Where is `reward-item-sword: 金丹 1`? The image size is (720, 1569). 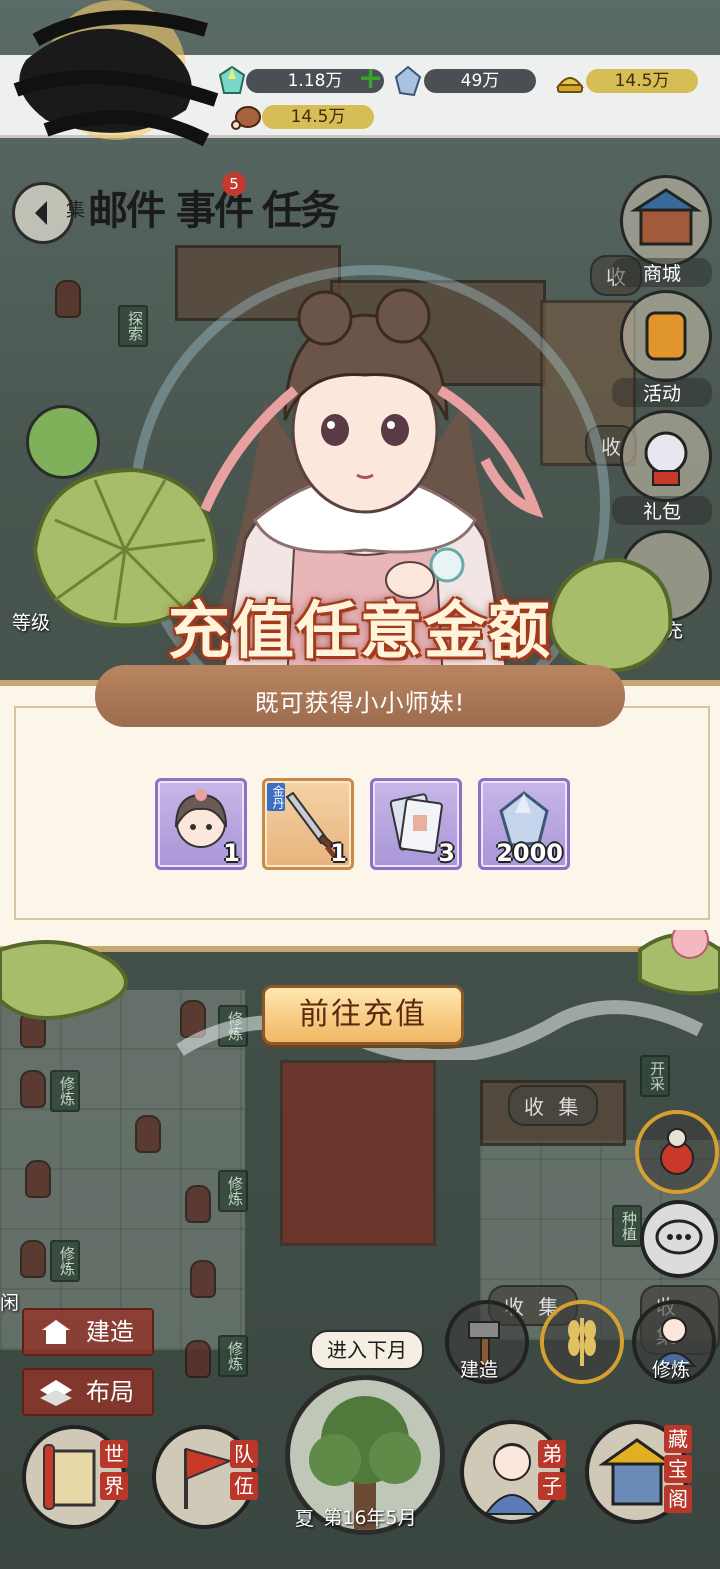 reward-item-sword: 金丹 1 is located at coordinates (308, 824).